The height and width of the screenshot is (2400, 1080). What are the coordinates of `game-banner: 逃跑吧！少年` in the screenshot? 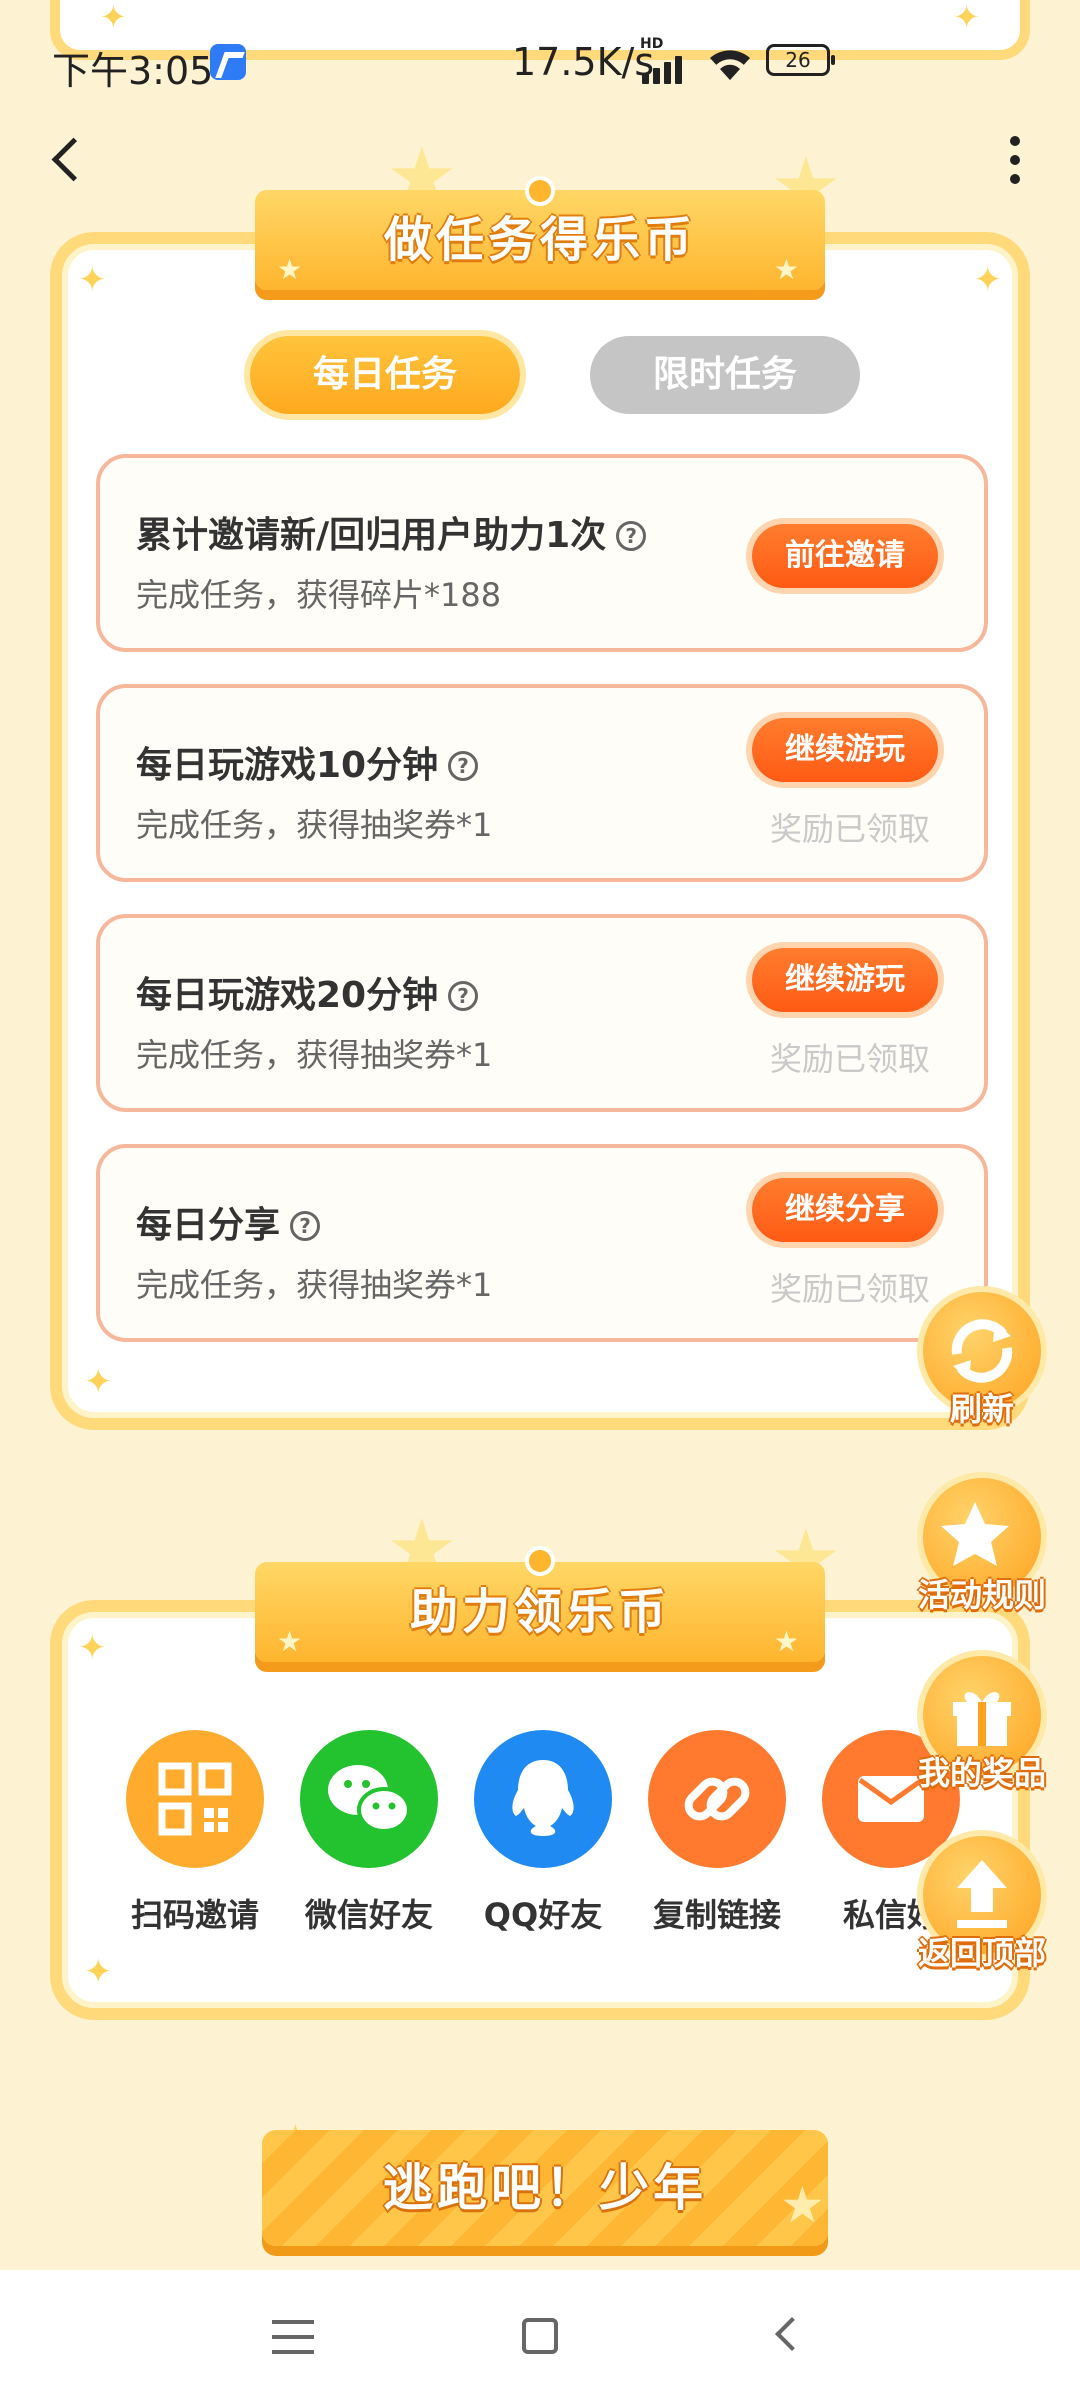 It's located at (545, 2188).